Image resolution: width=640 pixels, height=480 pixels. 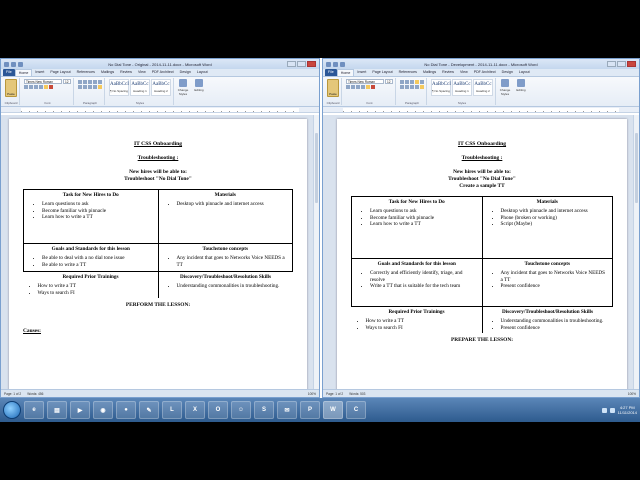 What do you see at coordinates (356, 410) in the screenshot?
I see `camtasia-icon: C` at bounding box center [356, 410].